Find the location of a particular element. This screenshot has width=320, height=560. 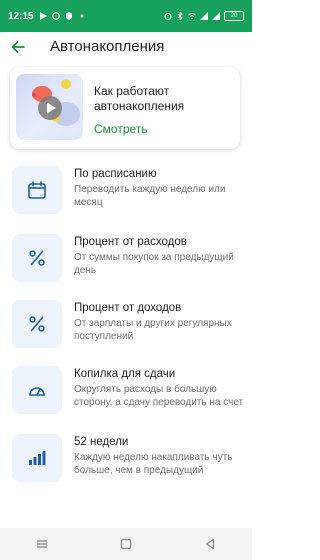

bluetooth-icon is located at coordinates (180, 16).